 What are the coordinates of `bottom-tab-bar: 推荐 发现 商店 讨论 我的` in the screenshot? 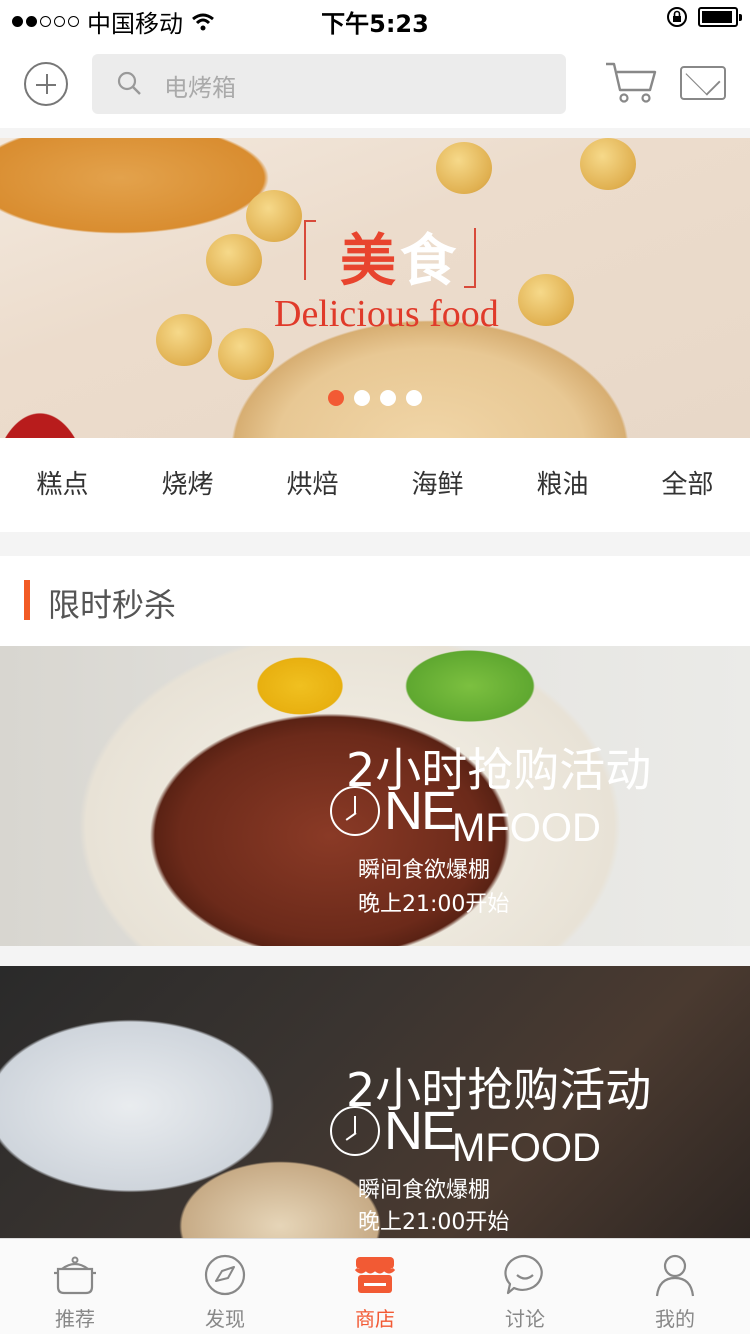 It's located at (375, 1286).